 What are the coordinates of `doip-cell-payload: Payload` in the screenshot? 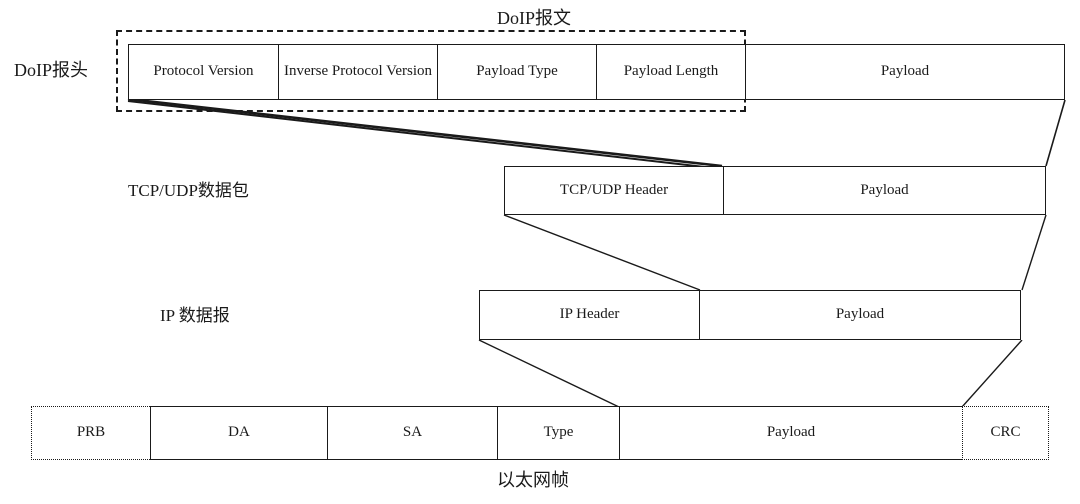 It's located at (905, 72).